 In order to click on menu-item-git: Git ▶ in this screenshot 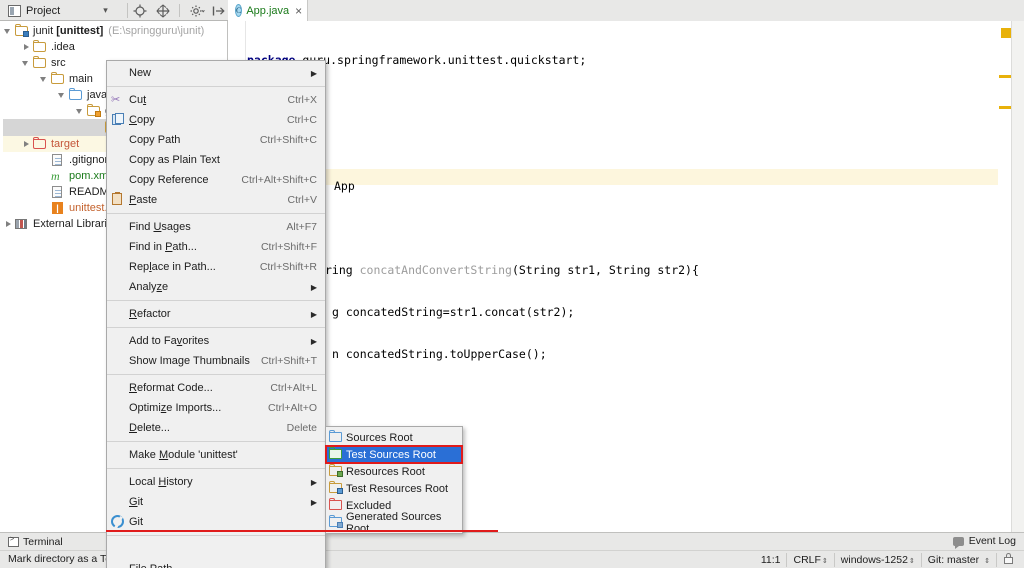, I will do `click(216, 502)`.